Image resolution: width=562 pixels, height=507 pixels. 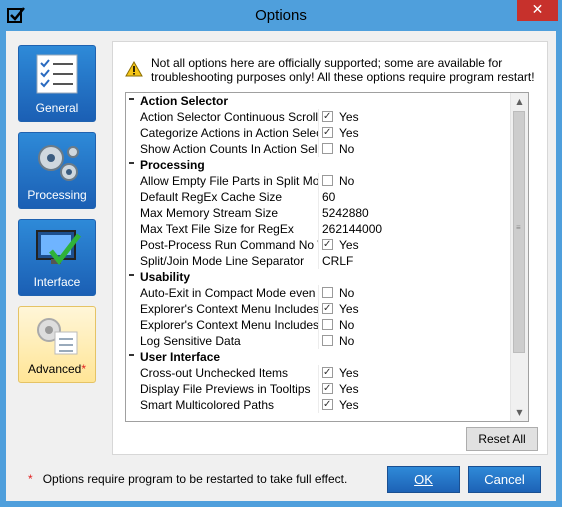 I want to click on property-row: Default RegEx Cache Size 60, so click(x=327, y=197).